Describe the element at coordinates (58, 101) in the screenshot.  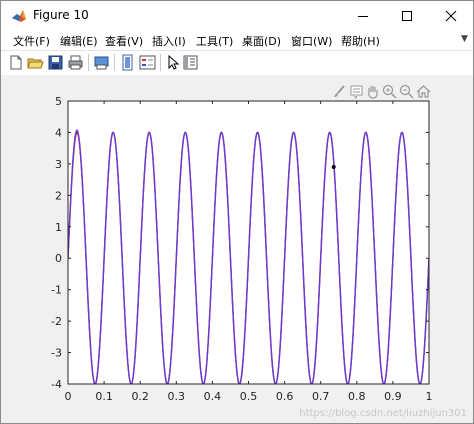
I see `y-tick-label: 5` at that location.